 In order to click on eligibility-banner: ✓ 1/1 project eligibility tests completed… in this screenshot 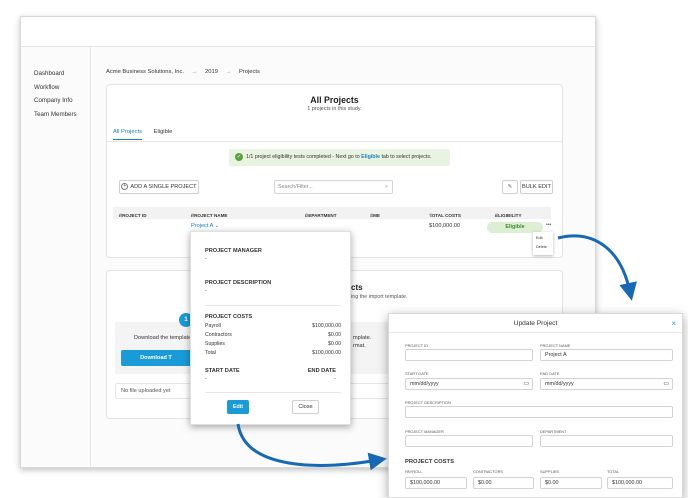, I will do `click(339, 157)`.